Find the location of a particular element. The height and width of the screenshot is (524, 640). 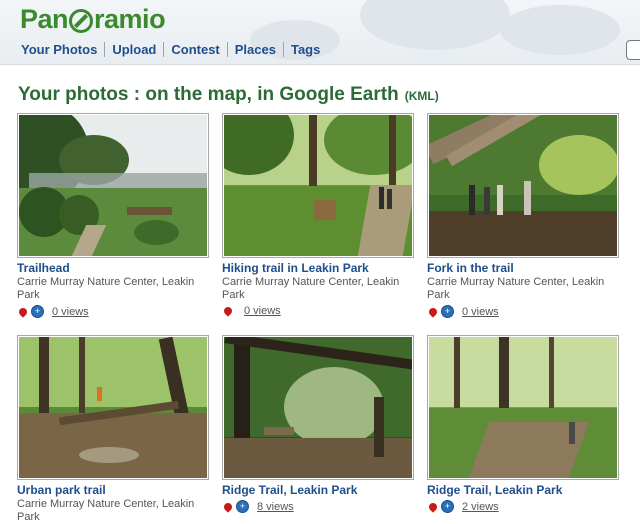

photo-meta: 0 views is located at coordinates (318, 311).